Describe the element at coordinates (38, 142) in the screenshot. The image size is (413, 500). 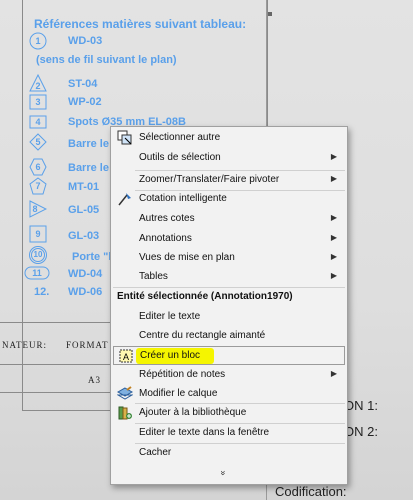
I see `diamond-balloon-icon: 5` at that location.